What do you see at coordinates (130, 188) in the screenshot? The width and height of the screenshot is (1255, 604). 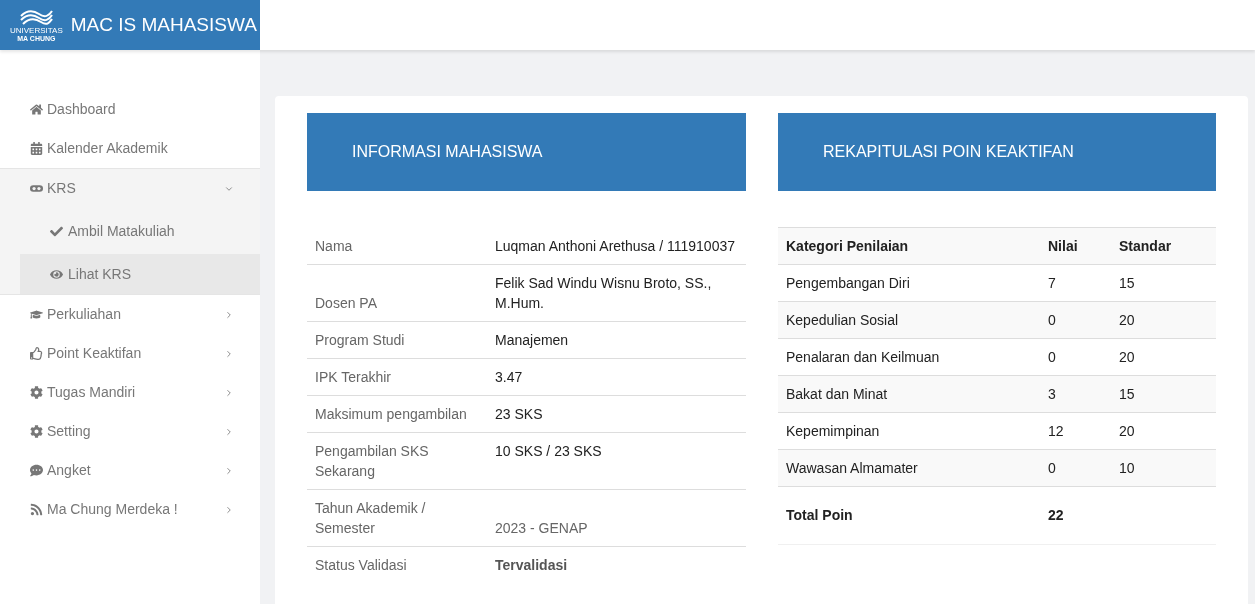 I see `sidebar-item: KRS` at bounding box center [130, 188].